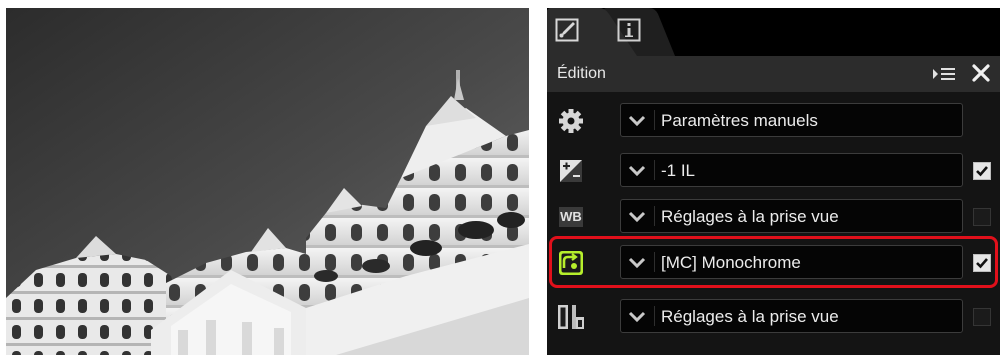  What do you see at coordinates (581, 73) in the screenshot?
I see `panel-title: Édition` at bounding box center [581, 73].